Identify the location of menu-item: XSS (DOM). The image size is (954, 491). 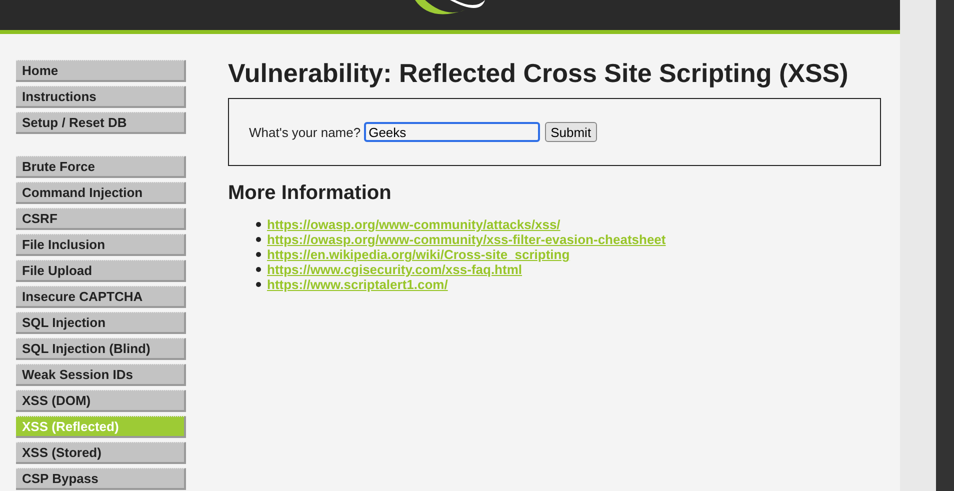
(101, 401).